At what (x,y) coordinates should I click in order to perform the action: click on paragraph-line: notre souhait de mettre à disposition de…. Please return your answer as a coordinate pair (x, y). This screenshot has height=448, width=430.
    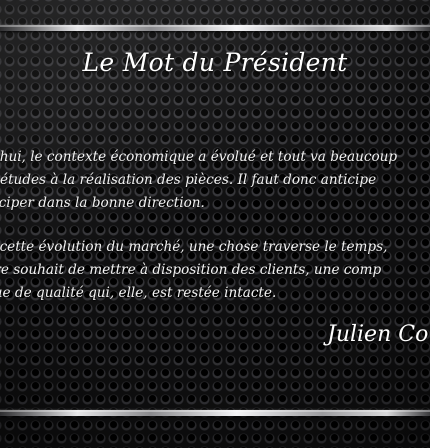
    Looking at the image, I should click on (191, 270).